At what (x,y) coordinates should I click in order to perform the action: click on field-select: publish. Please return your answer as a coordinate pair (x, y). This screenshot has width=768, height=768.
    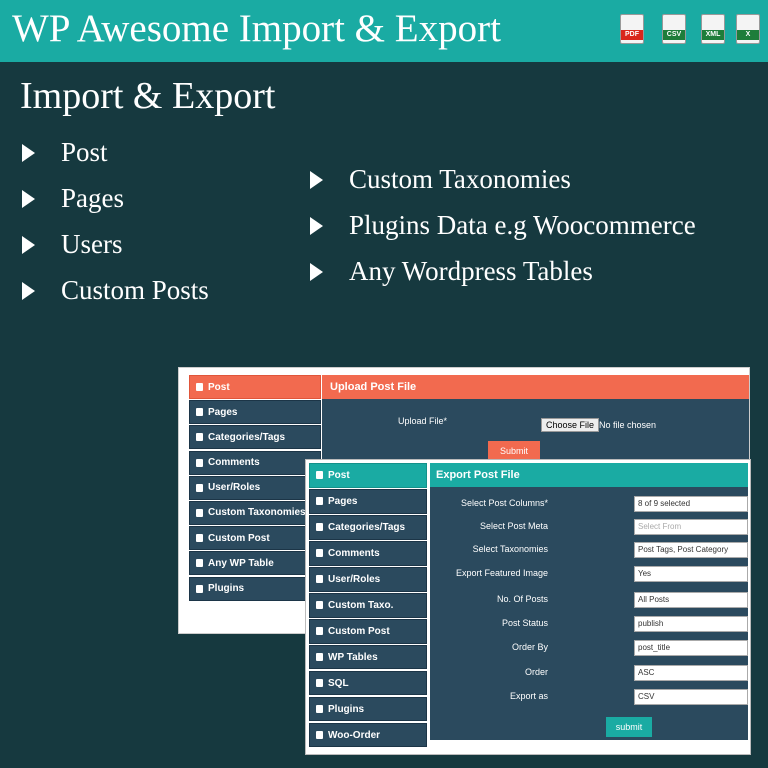
    Looking at the image, I should click on (691, 624).